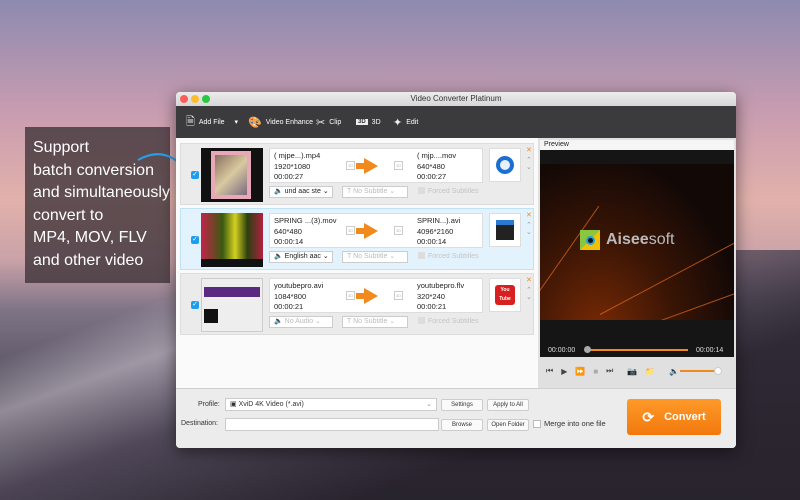 The width and height of the screenshot is (800, 500). Describe the element at coordinates (508, 405) in the screenshot. I see `apply-to-all-button: Apply to All` at that location.